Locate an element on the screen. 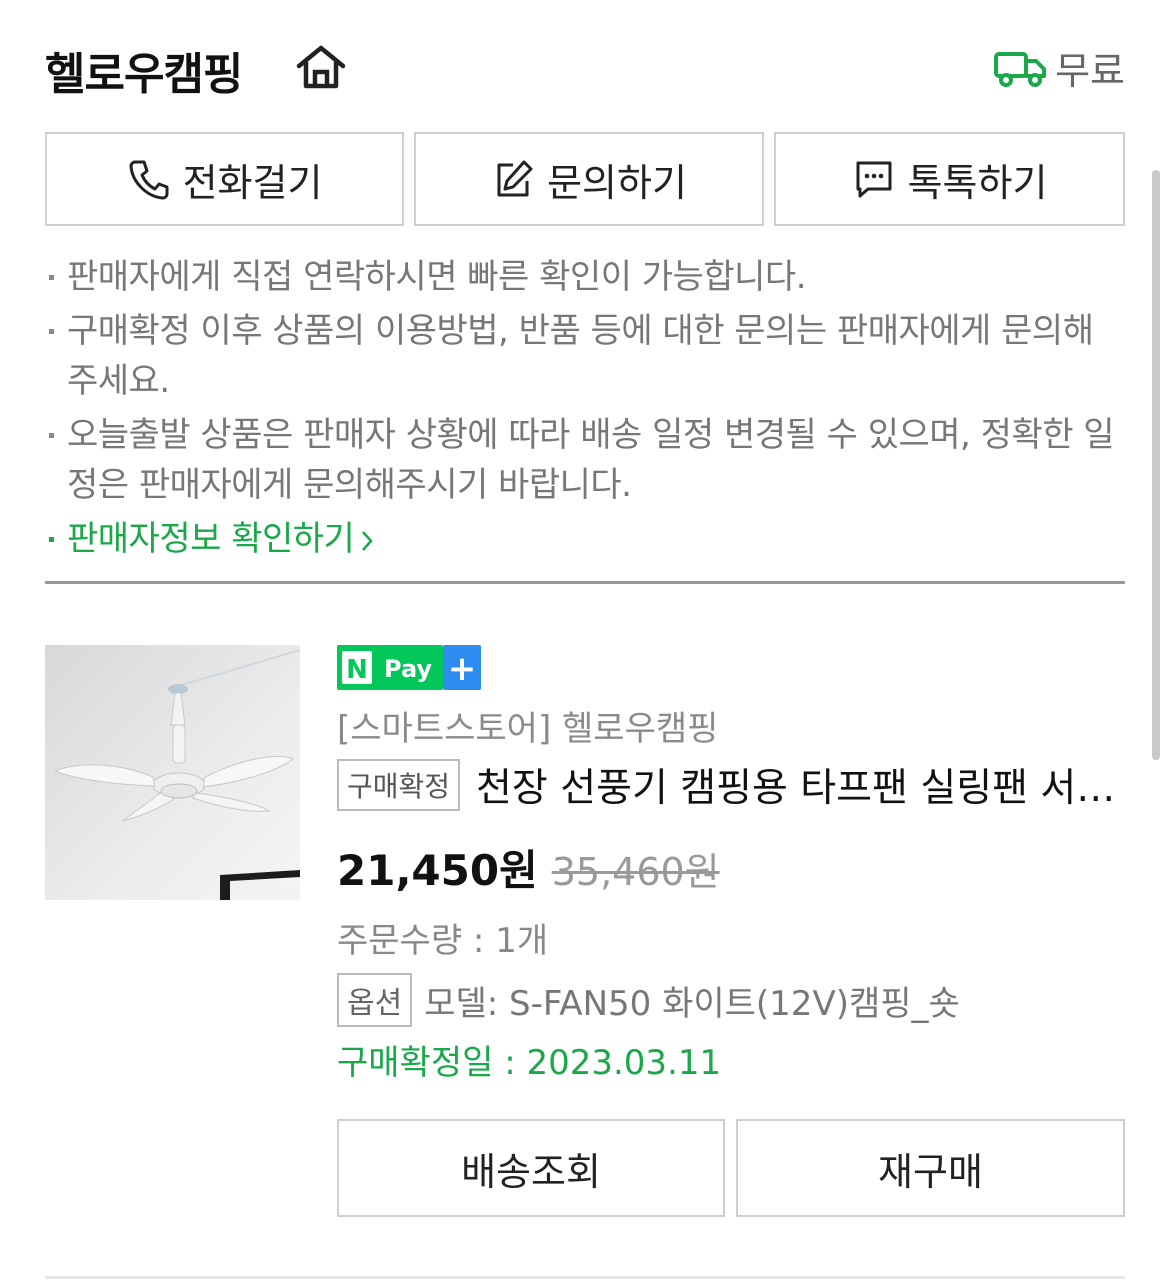 This screenshot has height=1281, width=1170. truck-icon is located at coordinates (1020, 69).